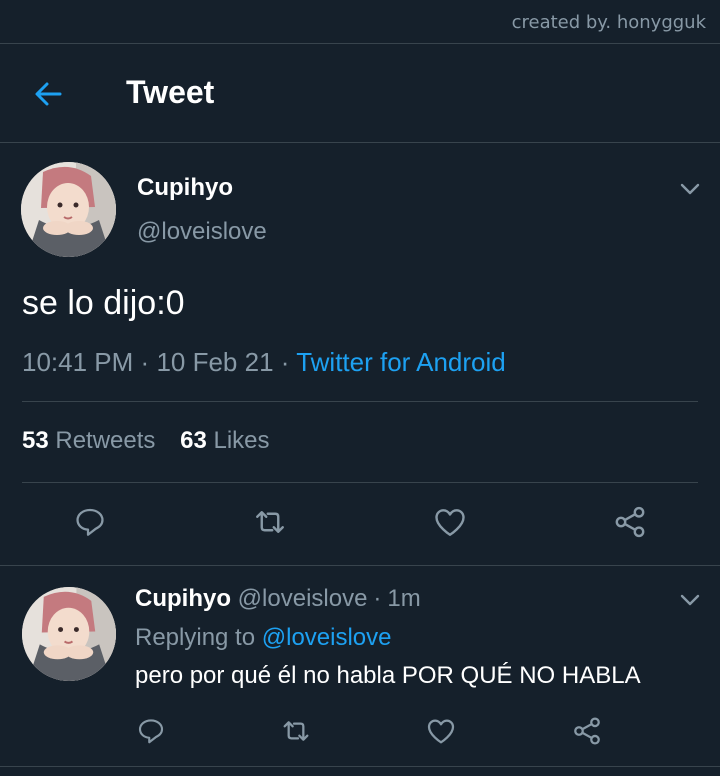 This screenshot has width=720, height=776. I want to click on tweet-text: se lo dijo:0, so click(103, 303).